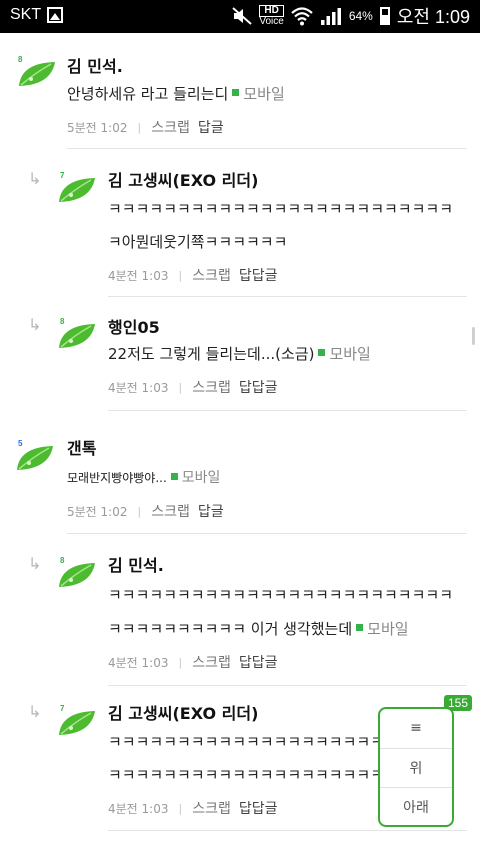 This screenshot has height=853, width=480. What do you see at coordinates (473, 336) in the screenshot?
I see `scrollbar-thumb` at bounding box center [473, 336].